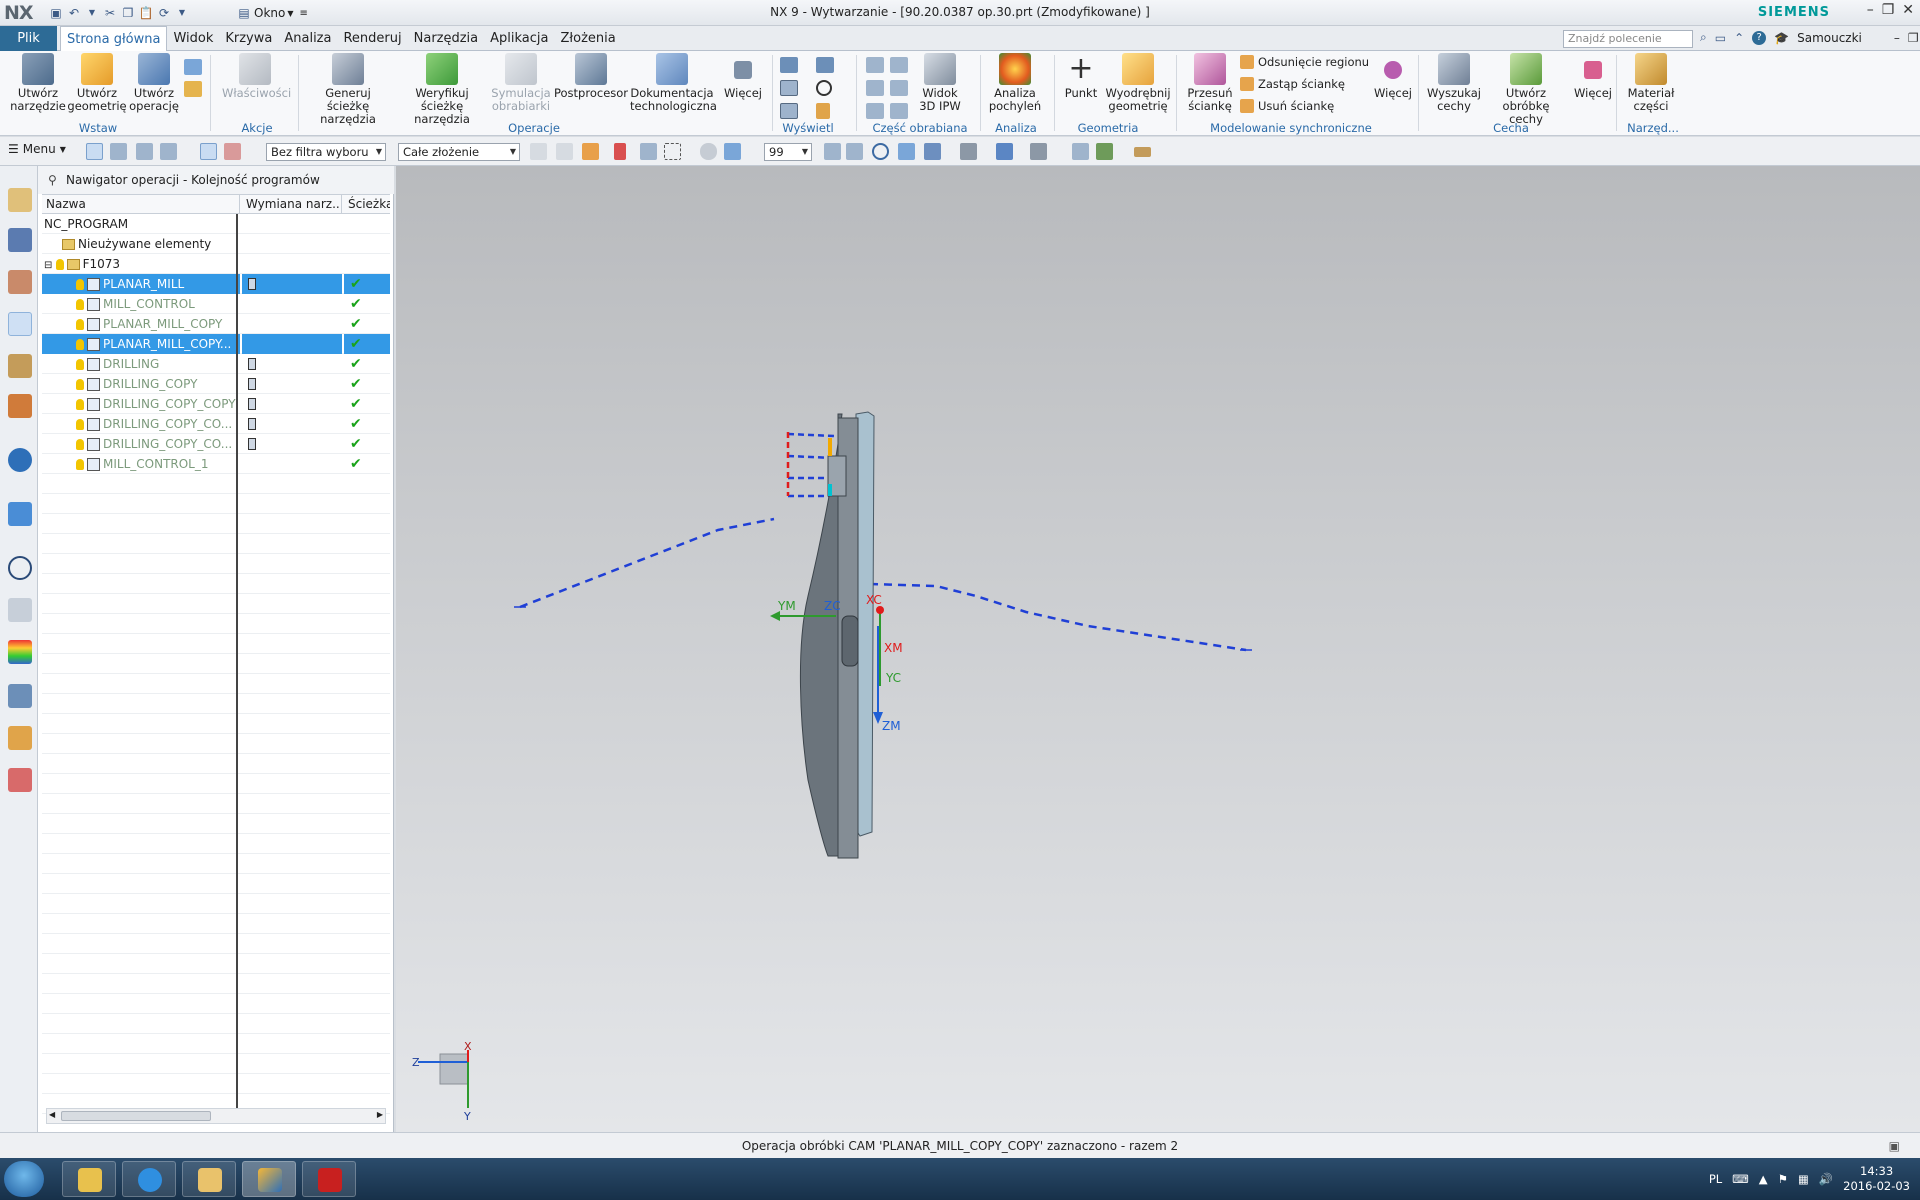 Image resolution: width=1920 pixels, height=1200 pixels. I want to click on fit-view-icon, so click(832, 151).